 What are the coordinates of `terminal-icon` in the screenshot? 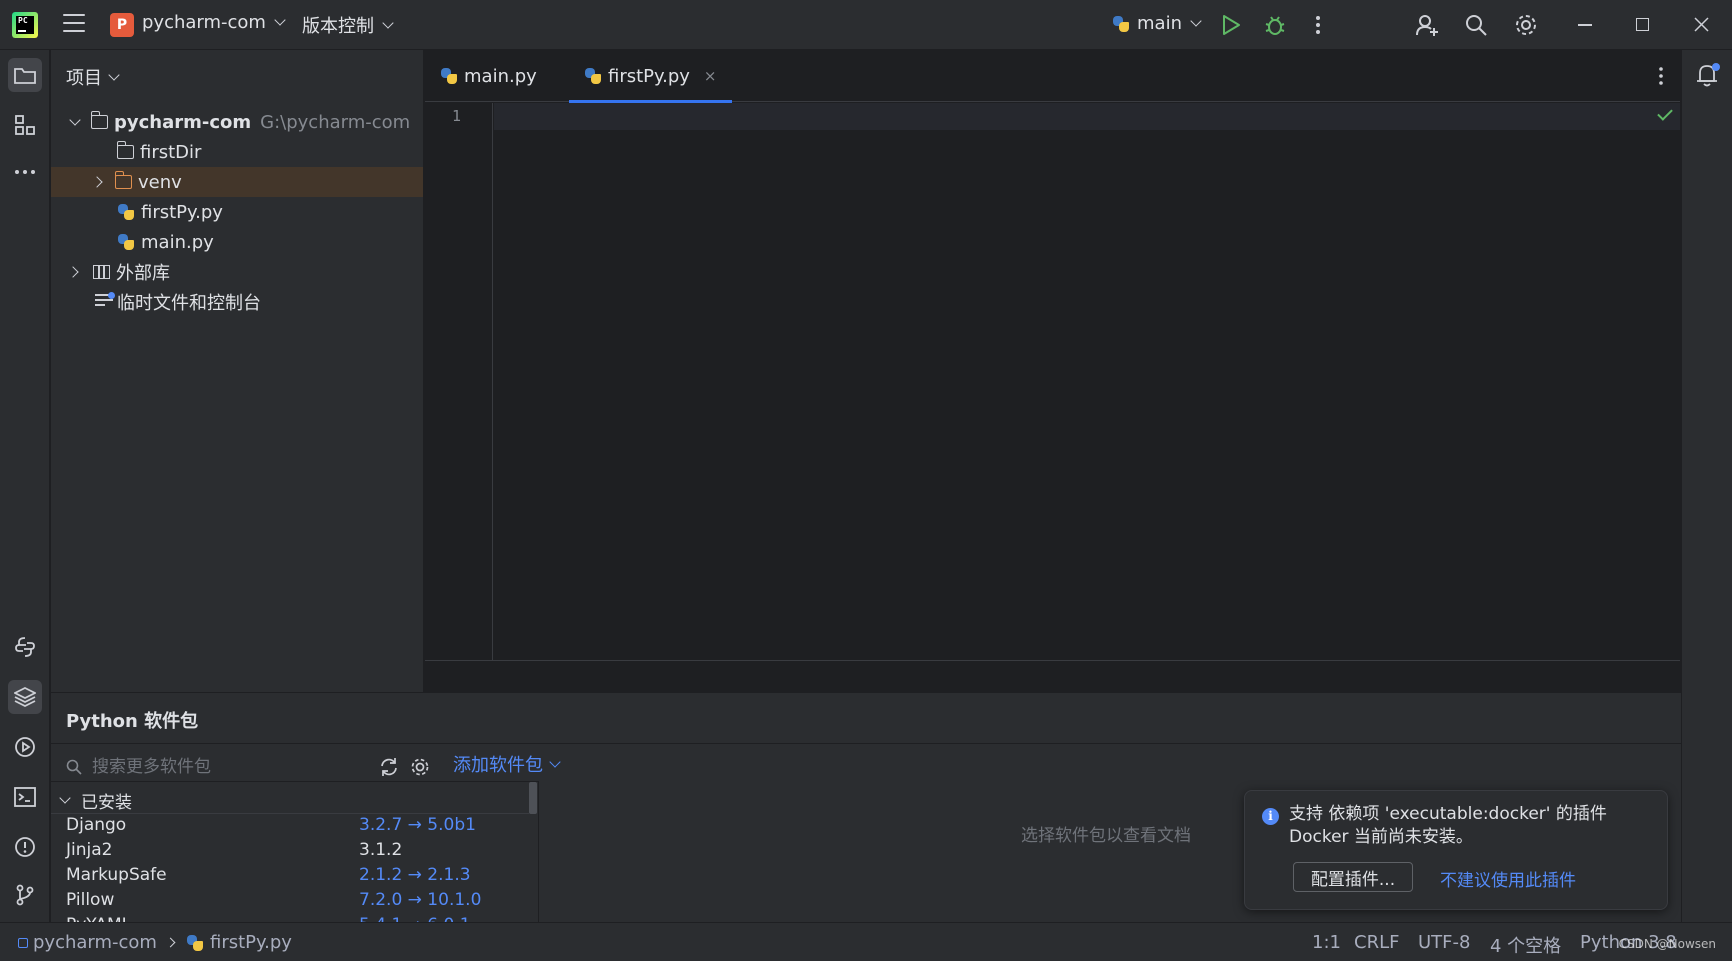 It's located at (25, 797).